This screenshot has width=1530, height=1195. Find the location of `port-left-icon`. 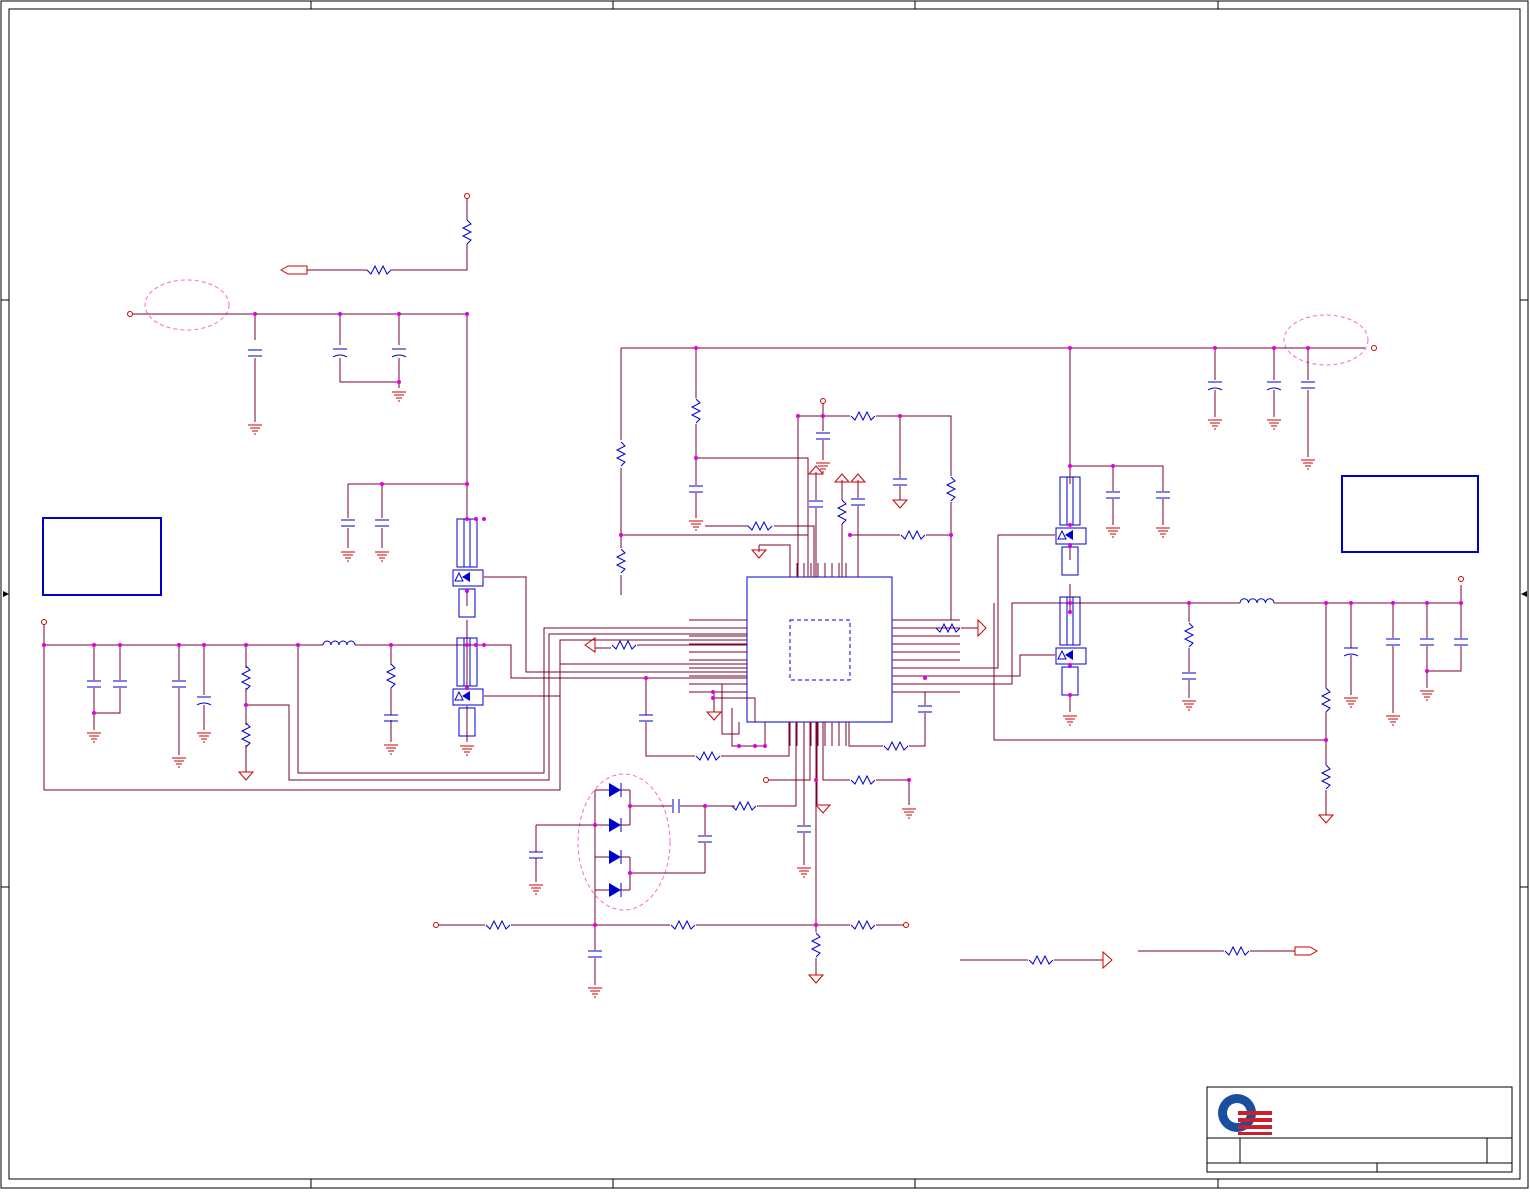

port-left-icon is located at coordinates (293, 270).